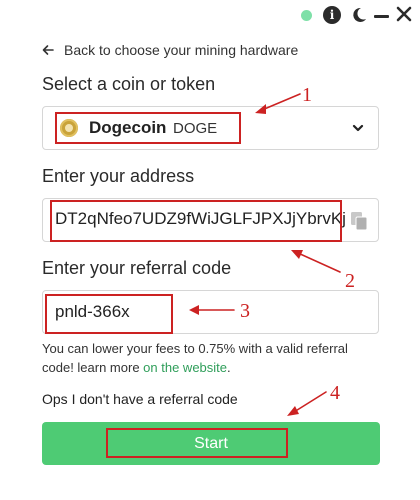 The width and height of the screenshot is (420, 500). Describe the element at coordinates (332, 15) in the screenshot. I see `info-icon: i` at that location.